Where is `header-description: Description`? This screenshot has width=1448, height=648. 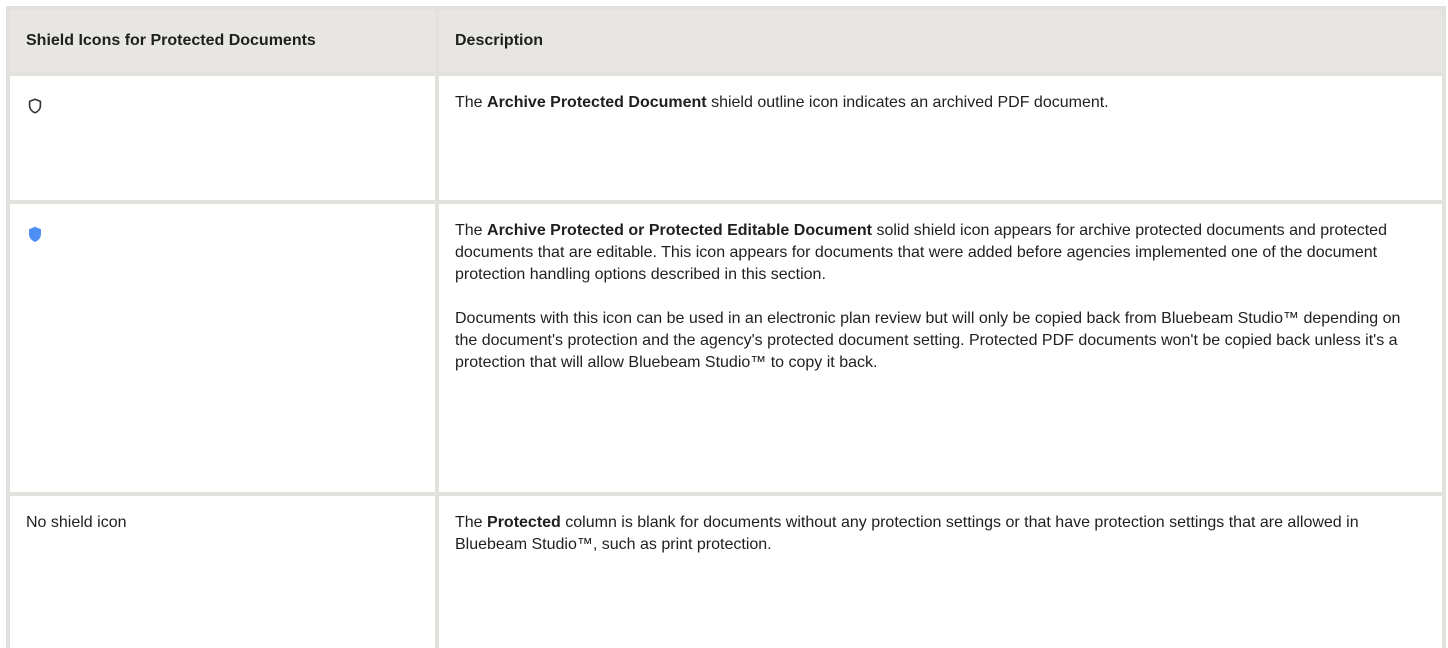
header-description: Description is located at coordinates (940, 41).